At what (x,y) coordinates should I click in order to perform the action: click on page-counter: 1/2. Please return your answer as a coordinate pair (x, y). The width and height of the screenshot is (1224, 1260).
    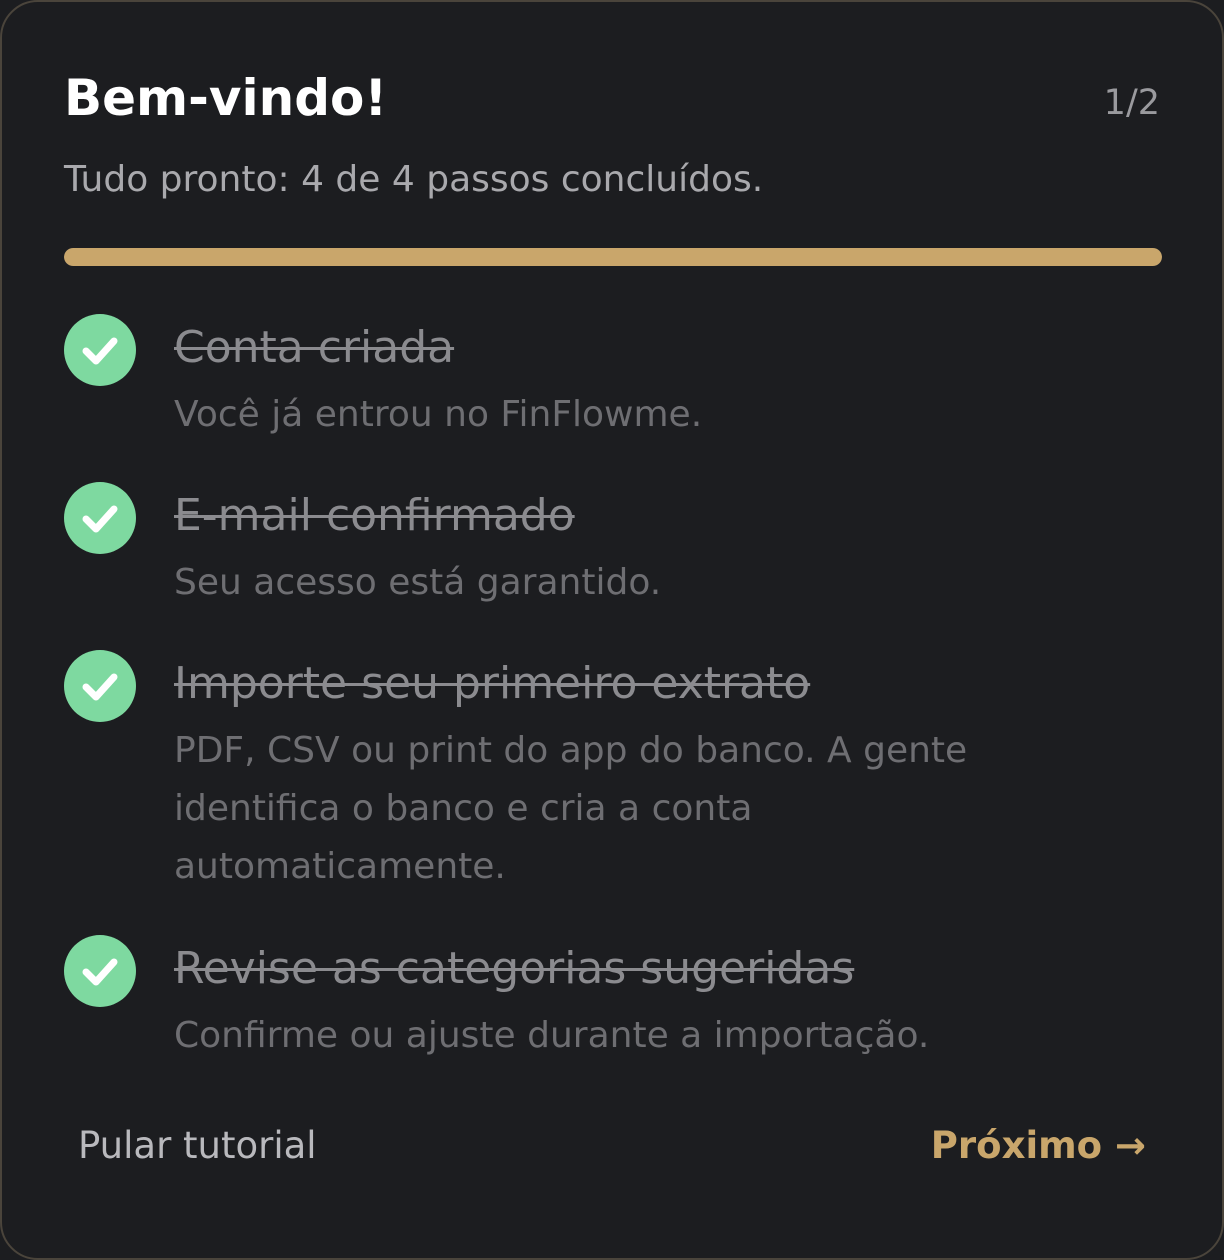
    Looking at the image, I should click on (1131, 103).